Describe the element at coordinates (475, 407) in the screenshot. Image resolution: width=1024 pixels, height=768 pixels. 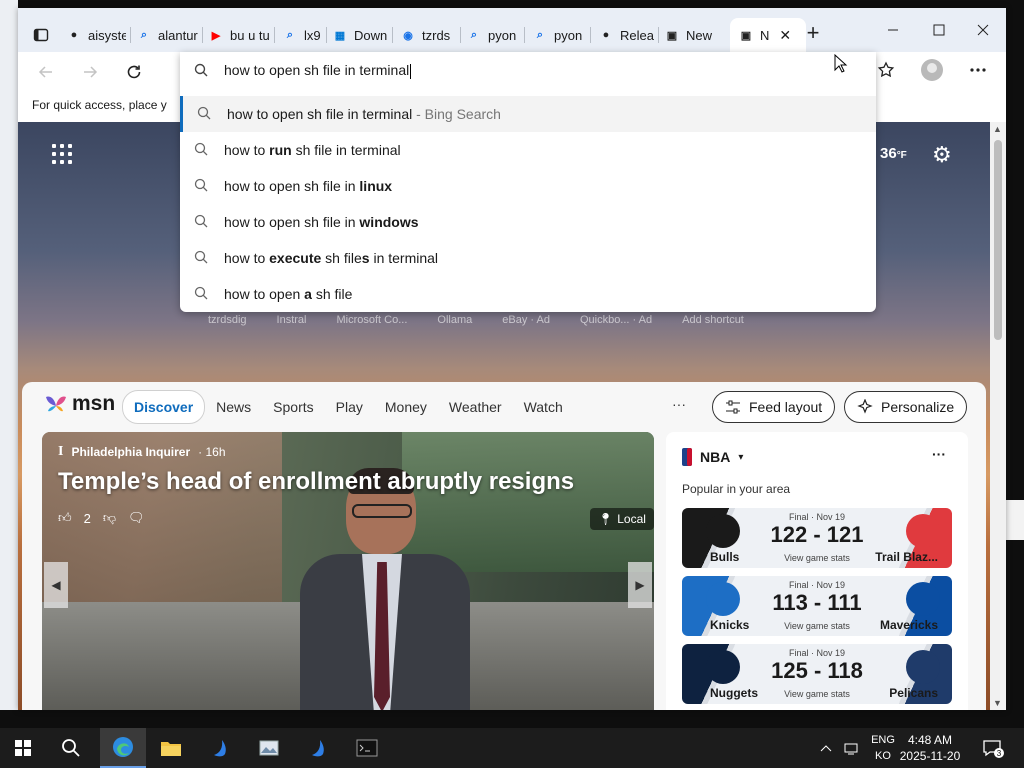
I see `feed-tab-weather: Weather` at that location.